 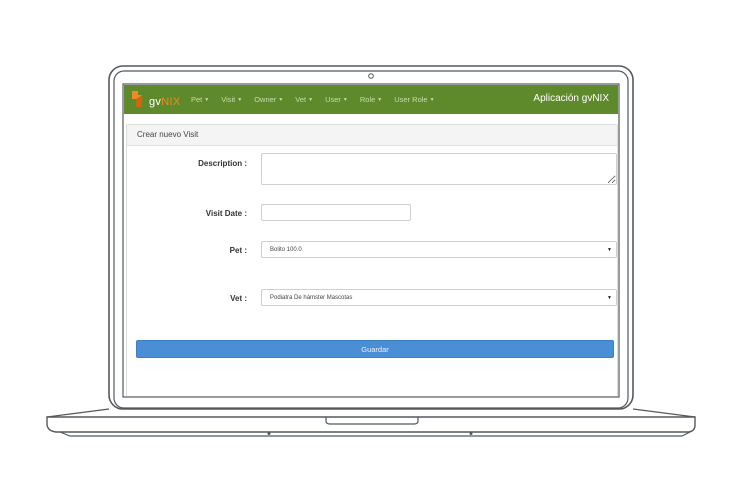 I want to click on description-textarea, so click(x=439, y=169).